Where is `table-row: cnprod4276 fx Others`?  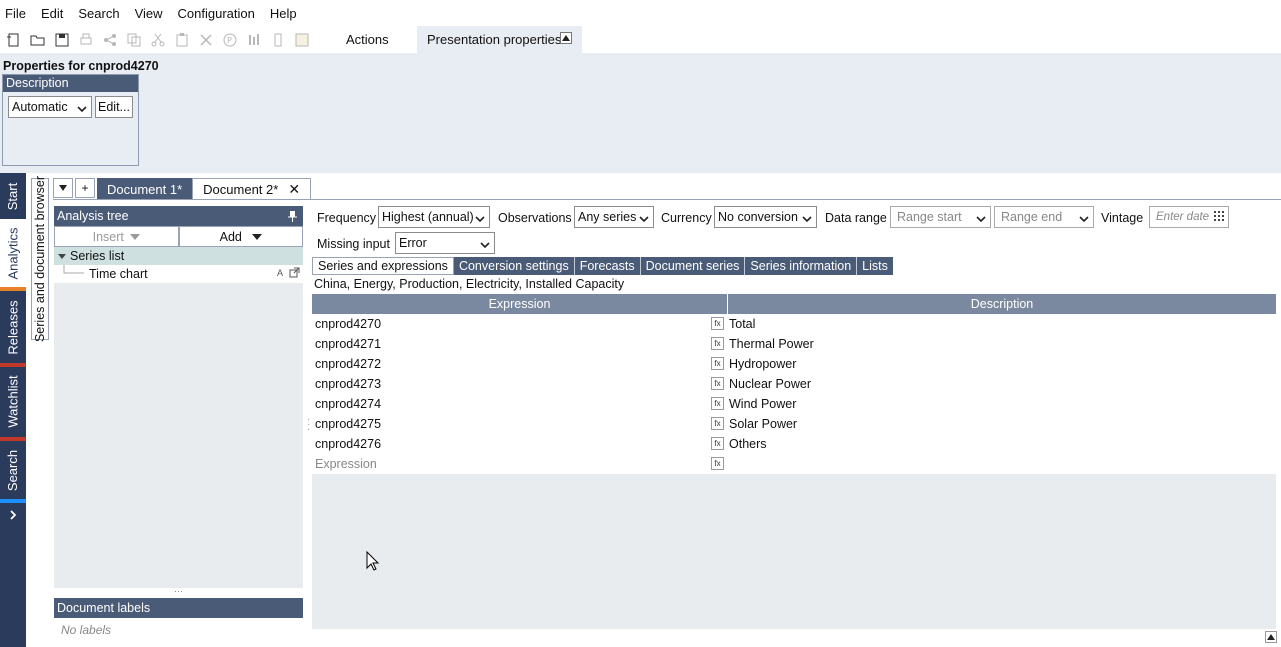
table-row: cnprod4276 fx Others is located at coordinates (794, 444).